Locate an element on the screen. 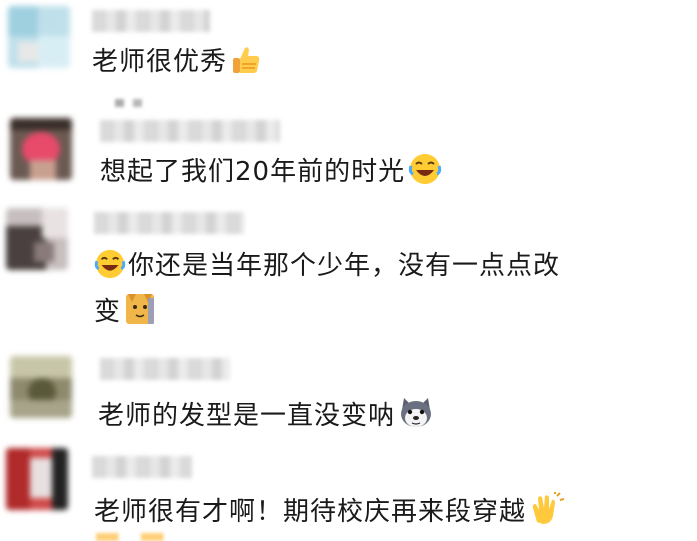 The height and width of the screenshot is (541, 697). comment-text: 老师的发型是一直没变呐 is located at coordinates (266, 418).